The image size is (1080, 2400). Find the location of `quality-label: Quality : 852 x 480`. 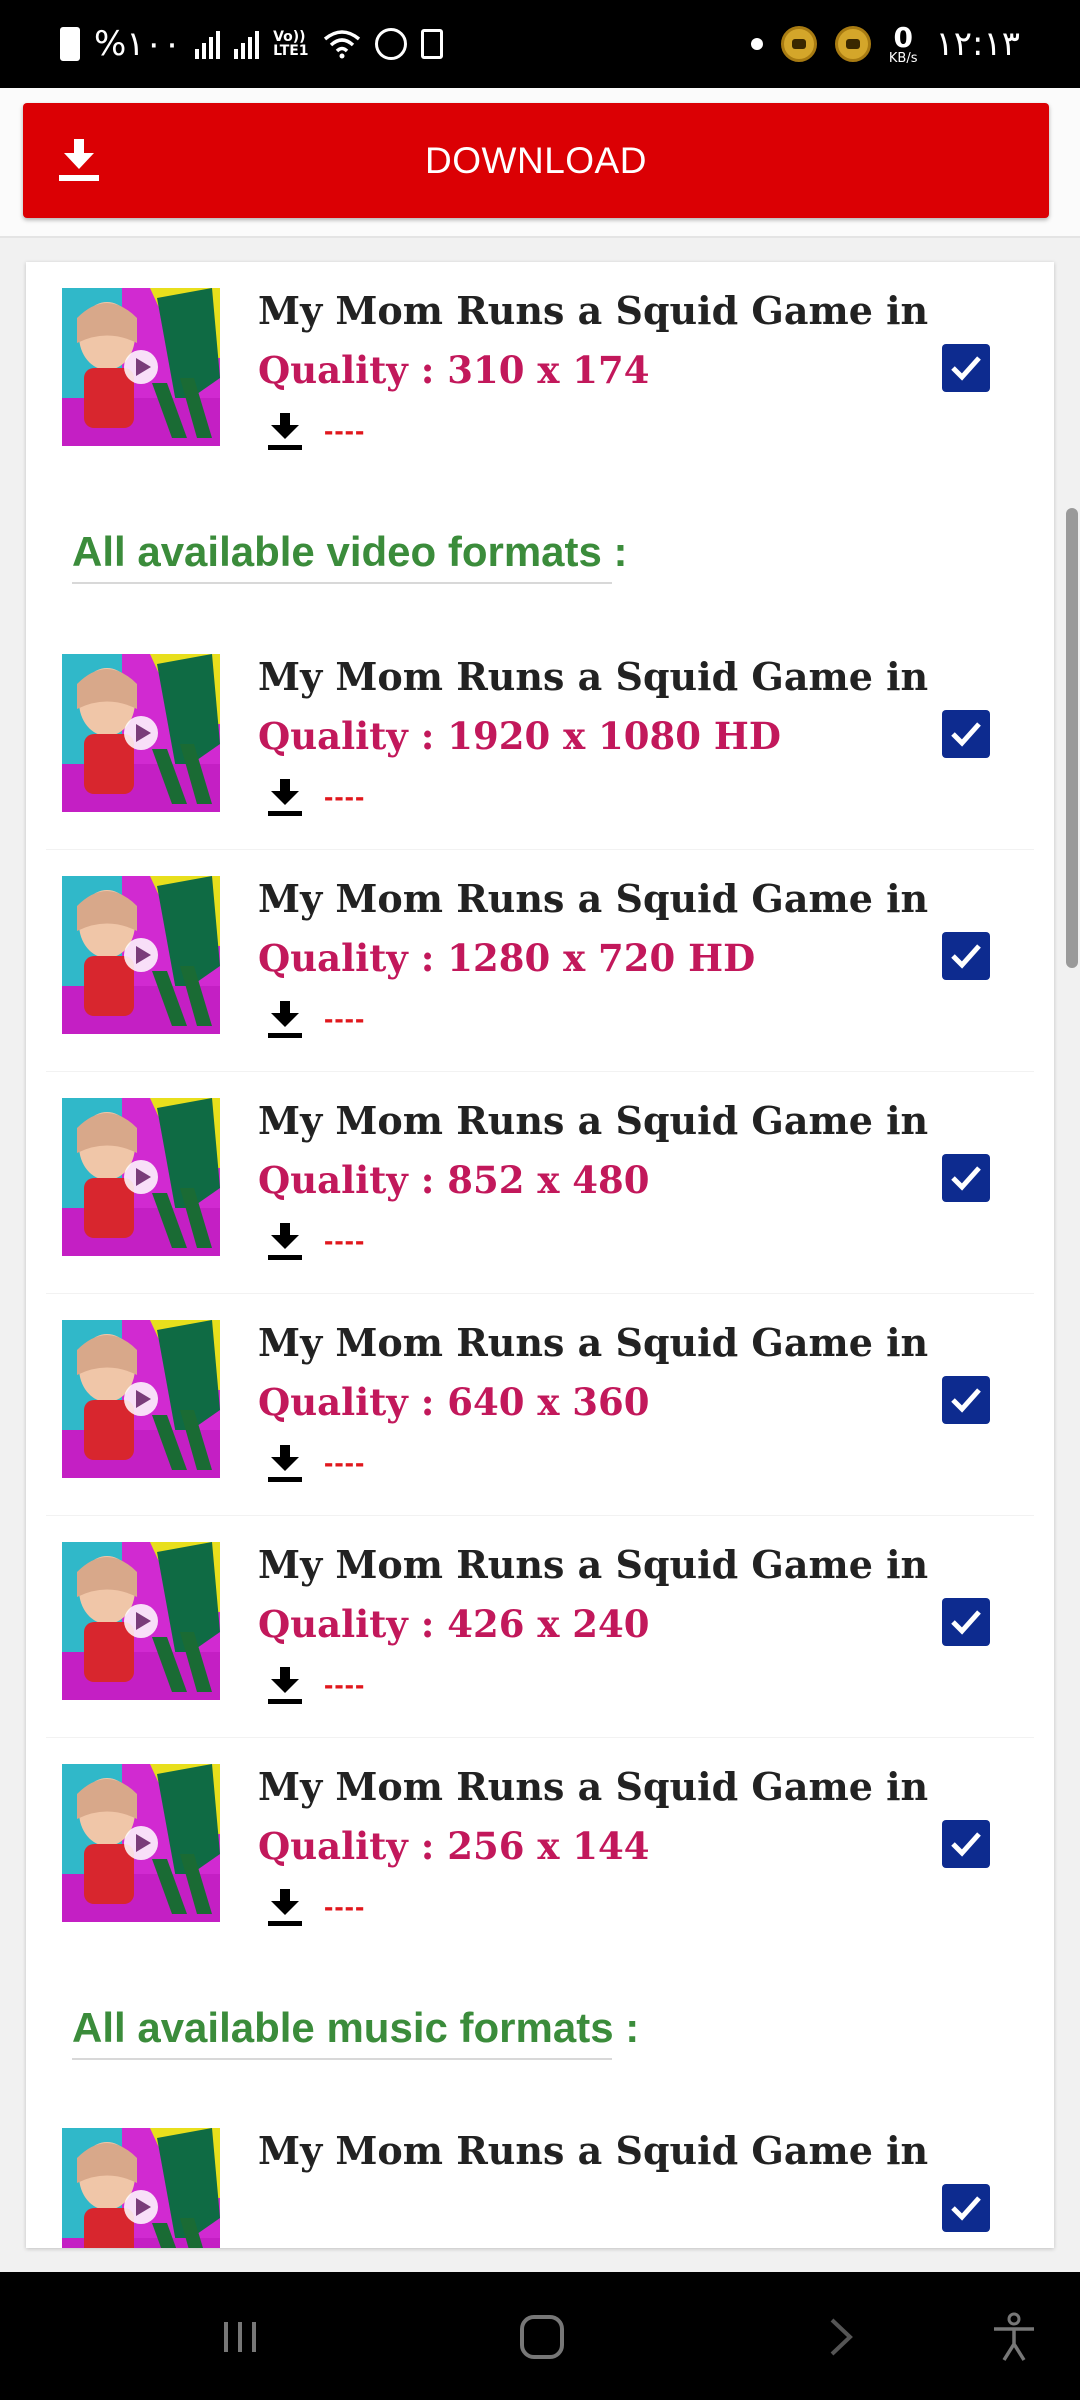

quality-label: Quality : 852 x 480 is located at coordinates (454, 1180).